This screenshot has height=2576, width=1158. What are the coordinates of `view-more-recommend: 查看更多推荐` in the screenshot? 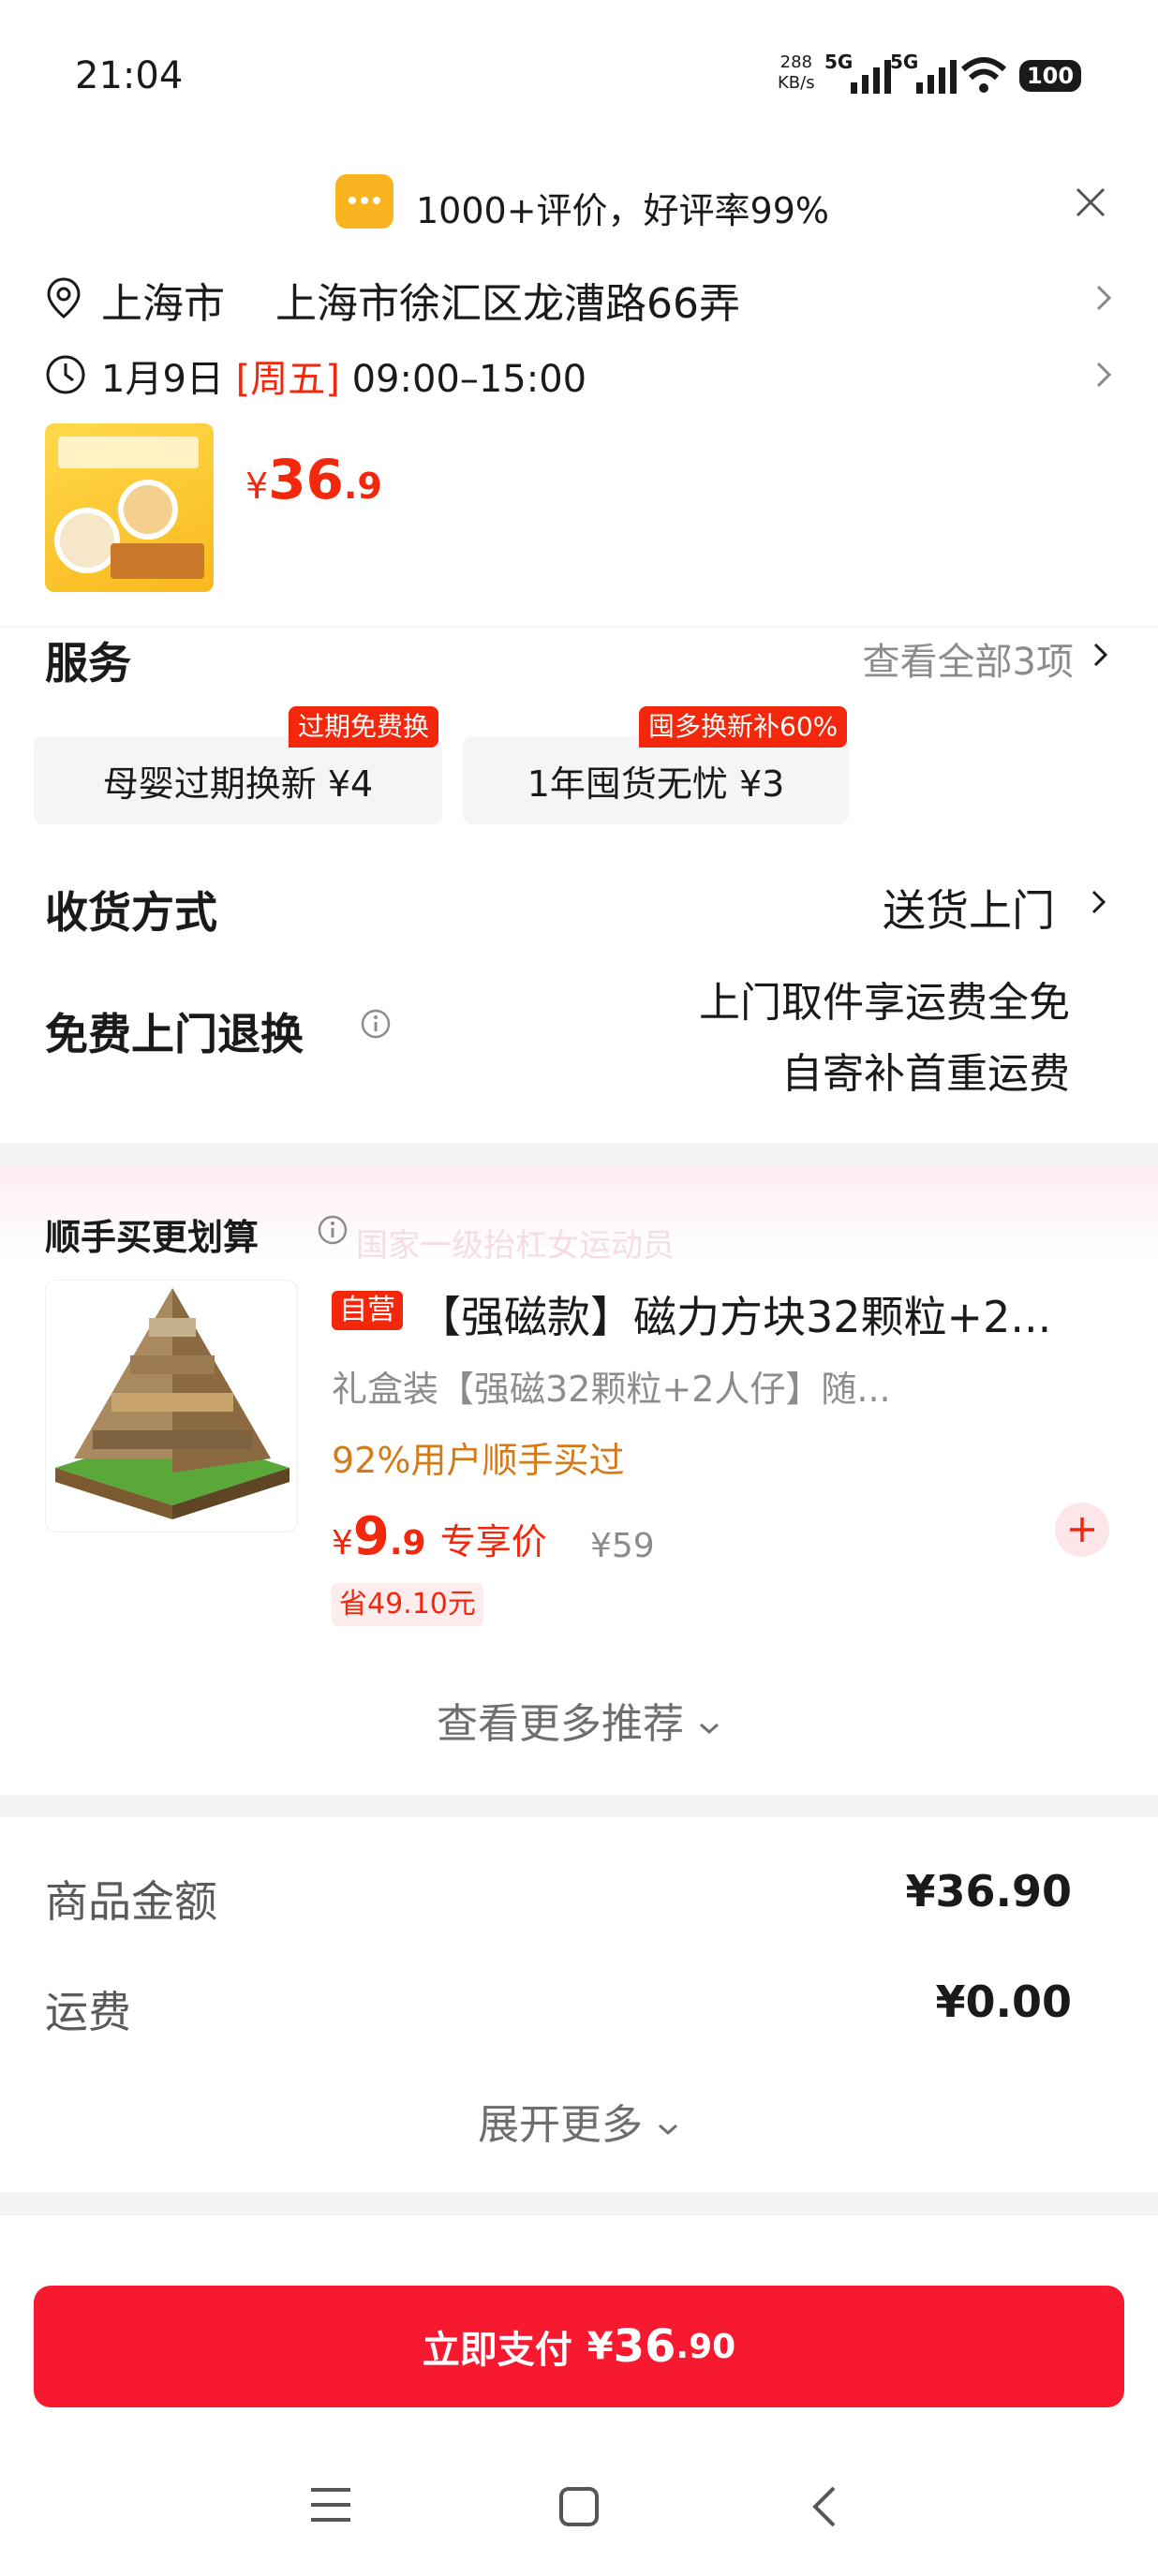 It's located at (579, 1720).